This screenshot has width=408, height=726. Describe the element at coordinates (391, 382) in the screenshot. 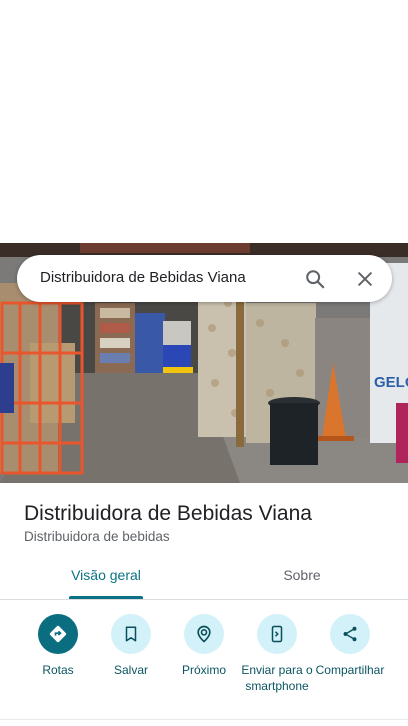

I see `gelo-sign-text: GELO` at that location.